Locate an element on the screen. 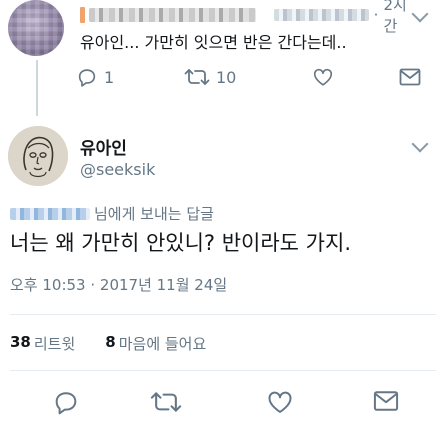  likes-count: 8 is located at coordinates (110, 342).